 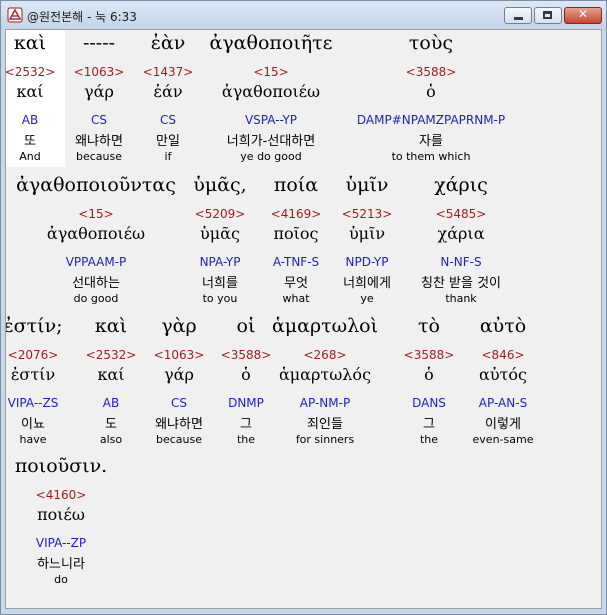 What do you see at coordinates (61, 495) in the screenshot?
I see `strong-number-link: <4160>` at bounding box center [61, 495].